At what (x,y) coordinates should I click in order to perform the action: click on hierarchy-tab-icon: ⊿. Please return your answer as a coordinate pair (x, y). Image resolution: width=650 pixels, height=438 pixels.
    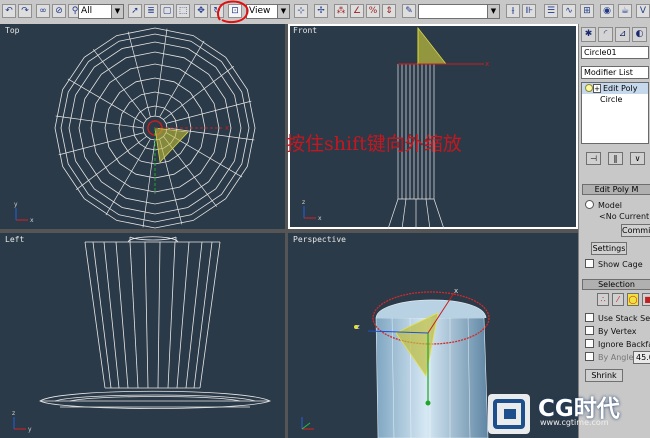
    Looking at the image, I should click on (622, 34).